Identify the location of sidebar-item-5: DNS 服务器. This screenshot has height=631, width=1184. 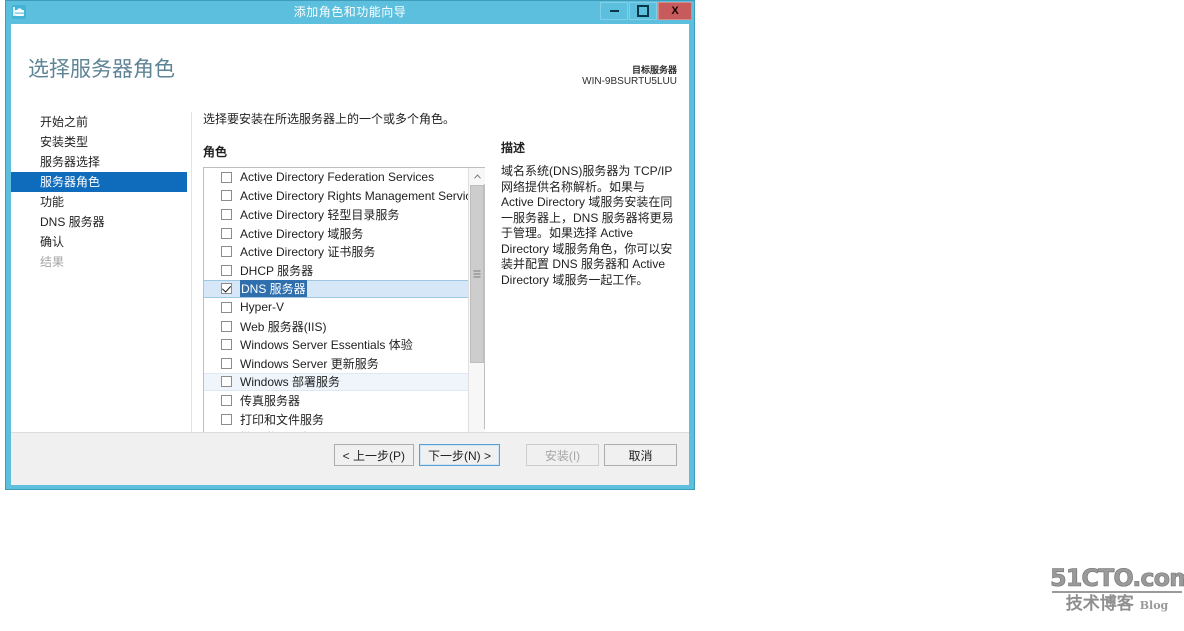
(99, 222).